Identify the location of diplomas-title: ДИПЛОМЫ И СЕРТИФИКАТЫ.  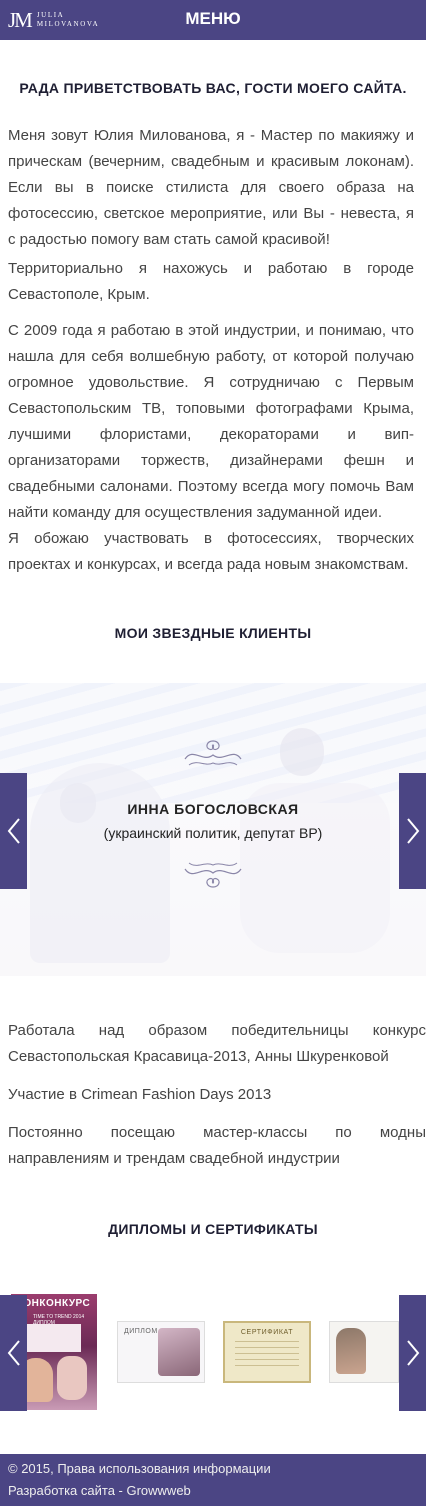
(213, 1229).